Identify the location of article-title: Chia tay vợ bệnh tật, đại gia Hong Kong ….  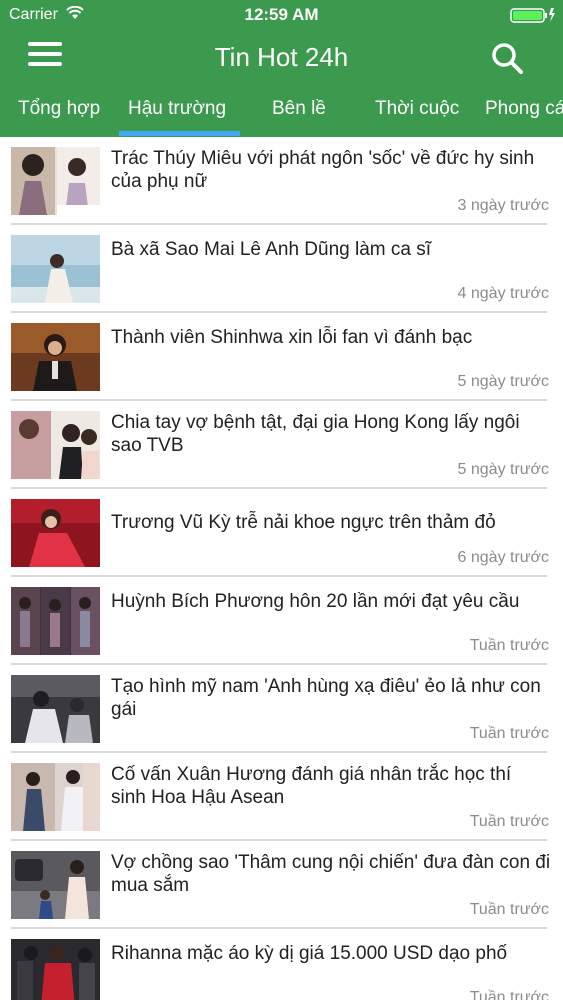
(315, 434).